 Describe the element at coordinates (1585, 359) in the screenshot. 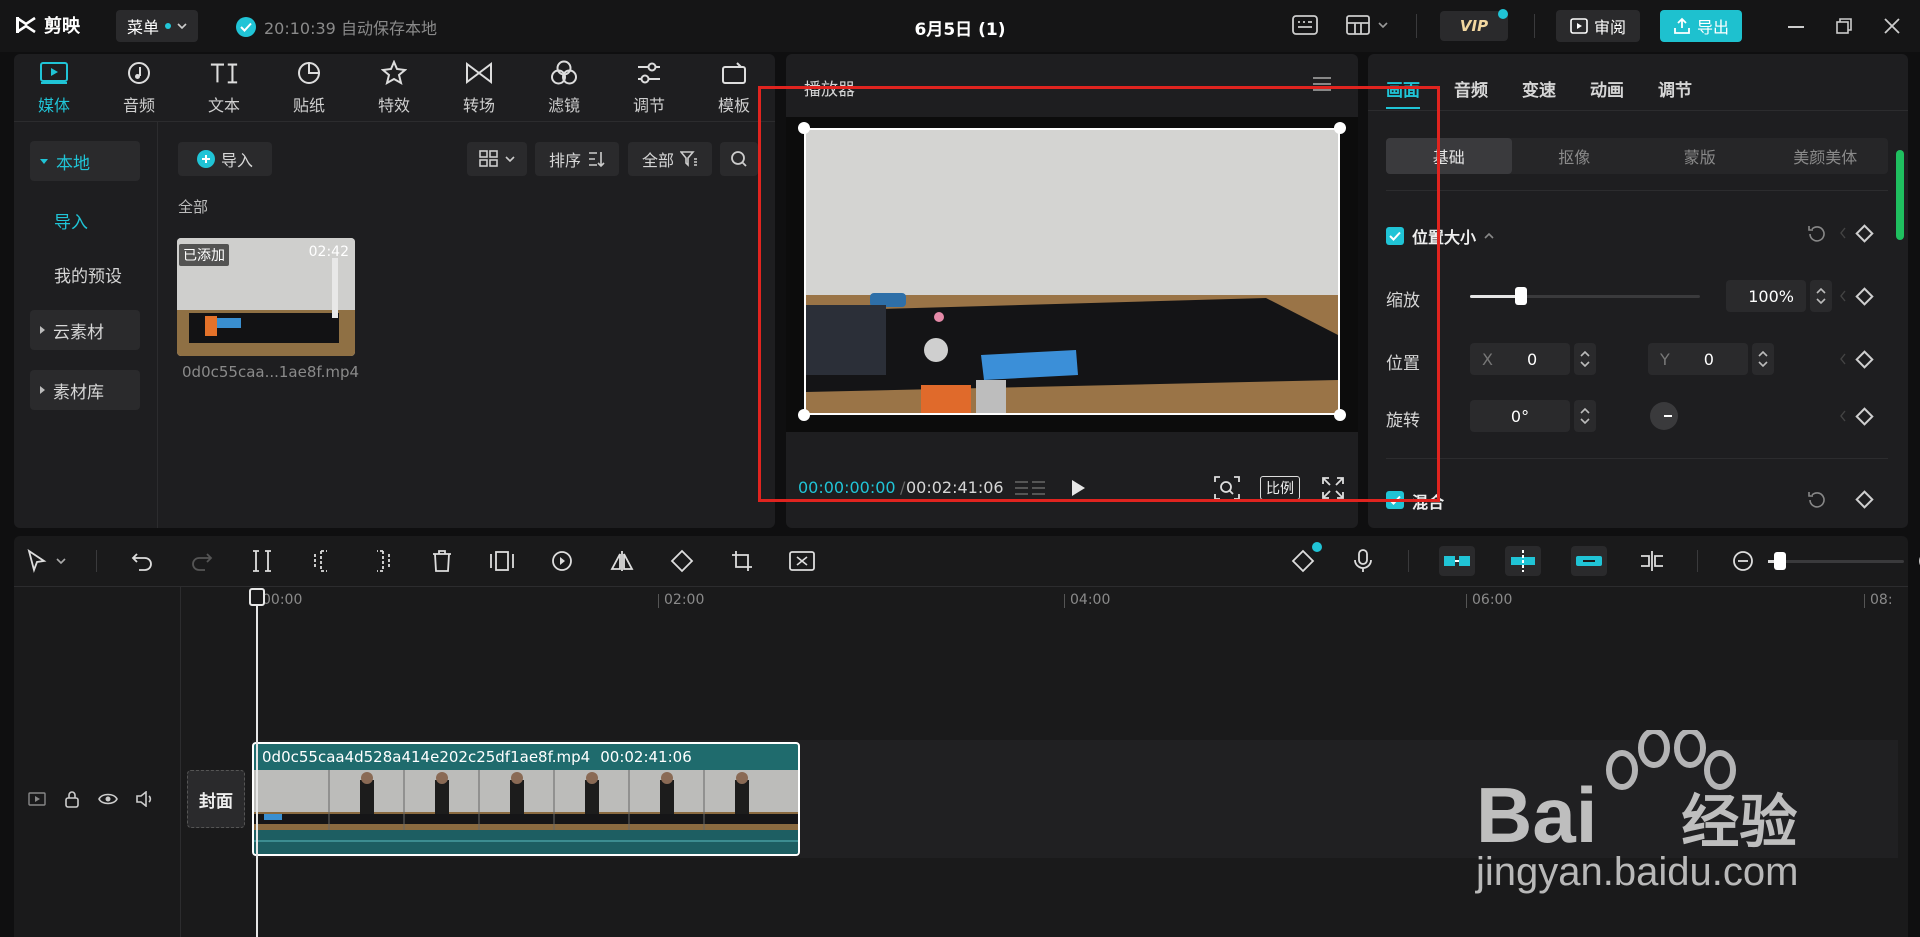

I see `position-x-stepper` at that location.